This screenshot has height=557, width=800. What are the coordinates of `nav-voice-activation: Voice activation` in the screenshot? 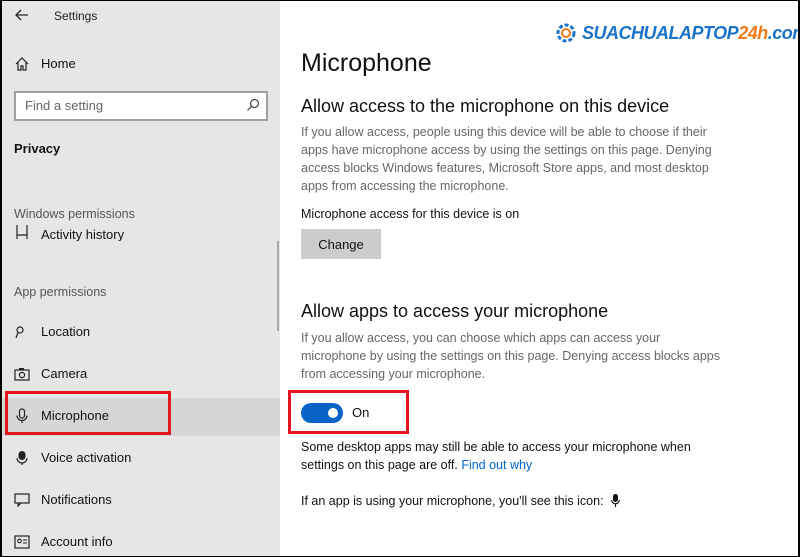 It's located at (141, 459).